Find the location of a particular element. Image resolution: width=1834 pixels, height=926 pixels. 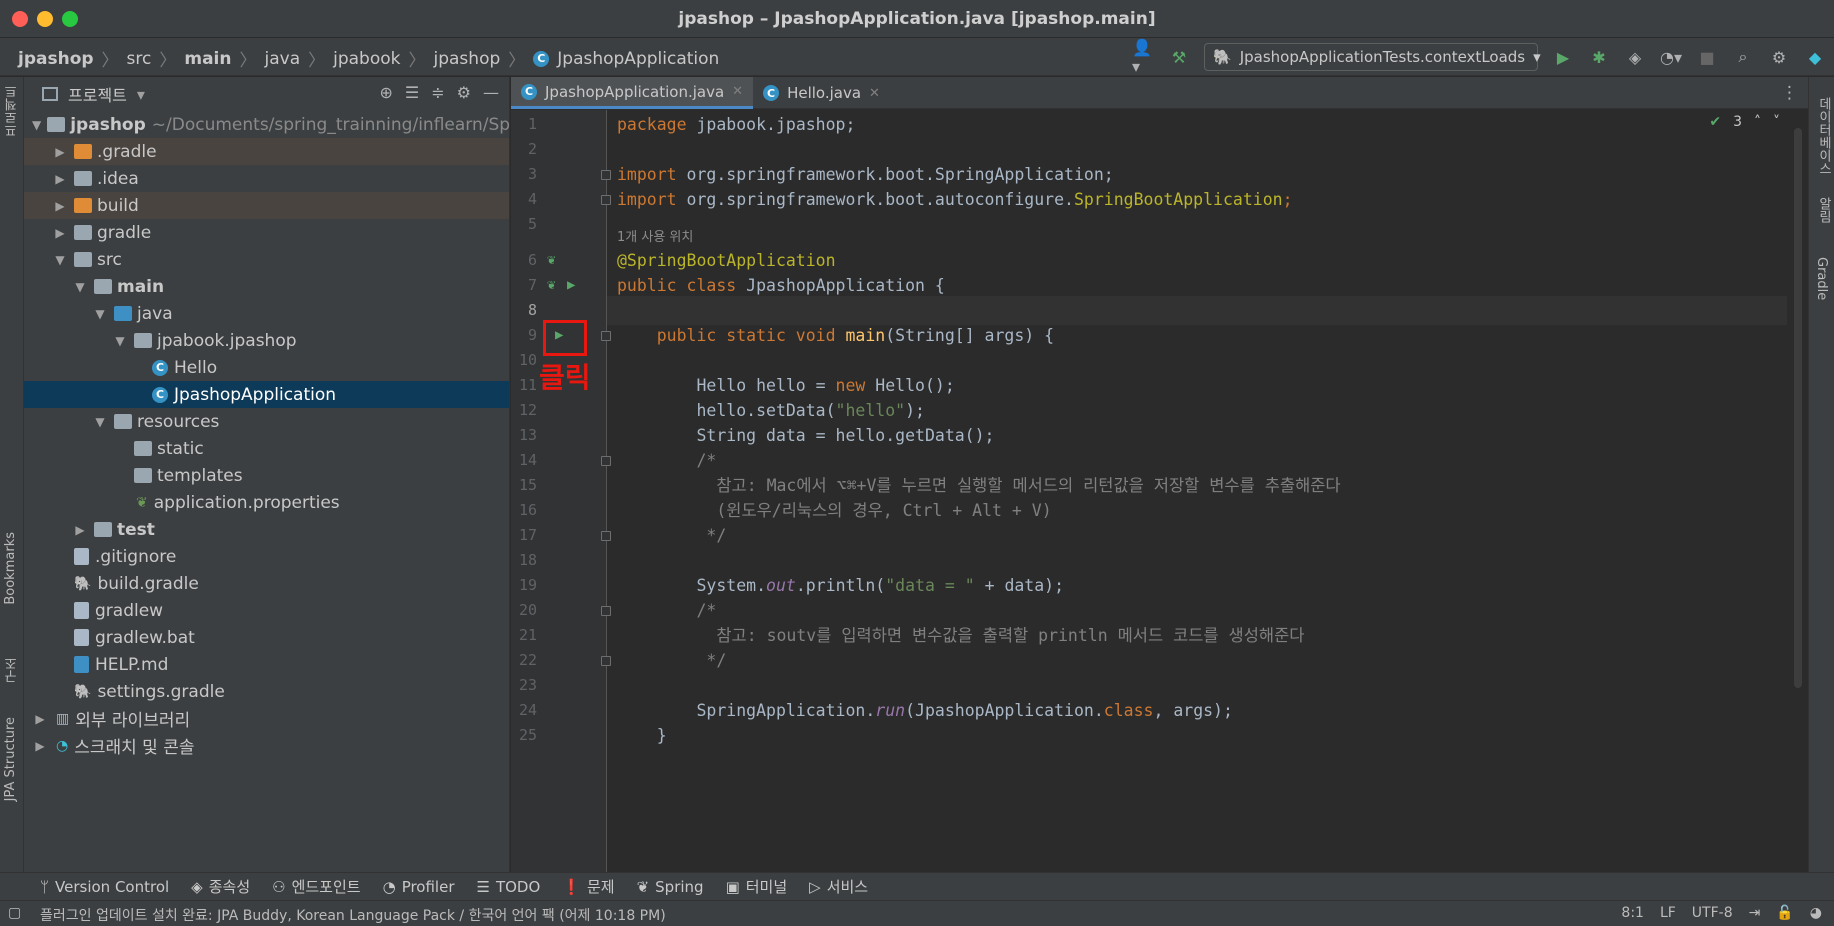

tree-item-java: ▼ java is located at coordinates (266, 313).